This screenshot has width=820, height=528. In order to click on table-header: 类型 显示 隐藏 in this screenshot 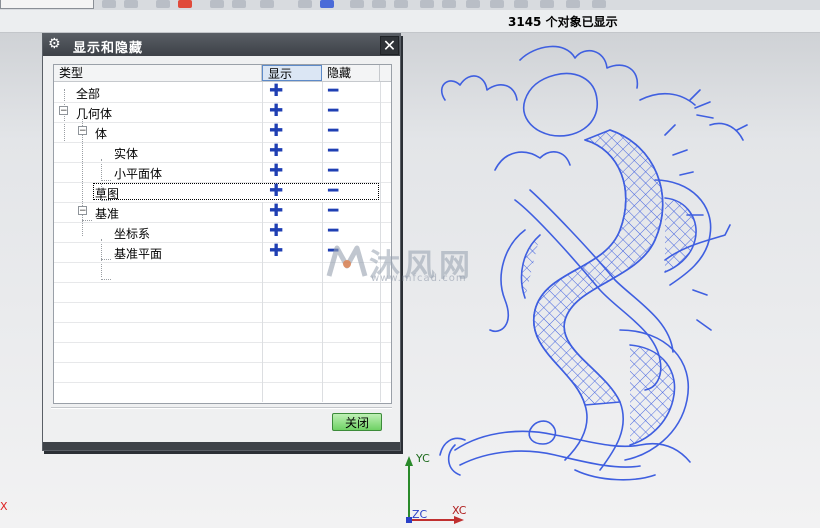, I will do `click(222, 73)`.